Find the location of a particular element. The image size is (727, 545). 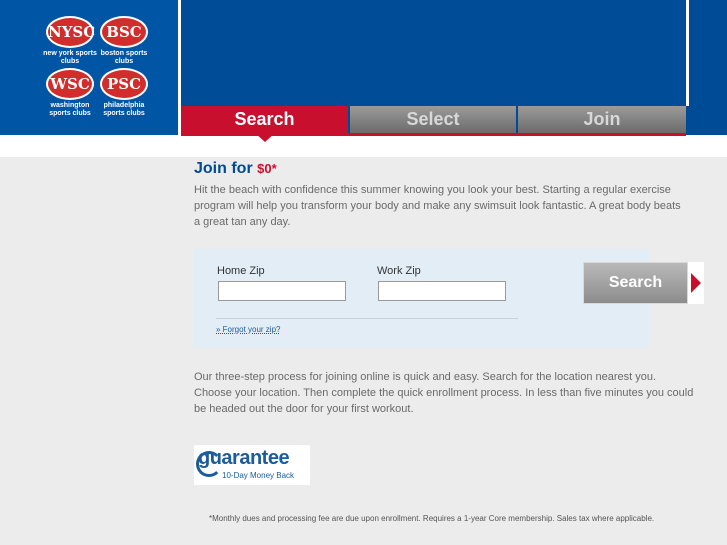

bsc-logo-caption: boston sports clubs is located at coordinates (124, 57).